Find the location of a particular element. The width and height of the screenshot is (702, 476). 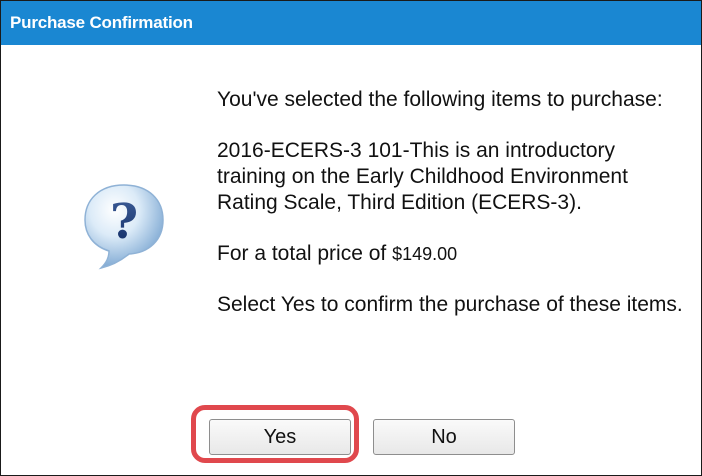

total-price-prefix: For a total price of is located at coordinates (305, 253).